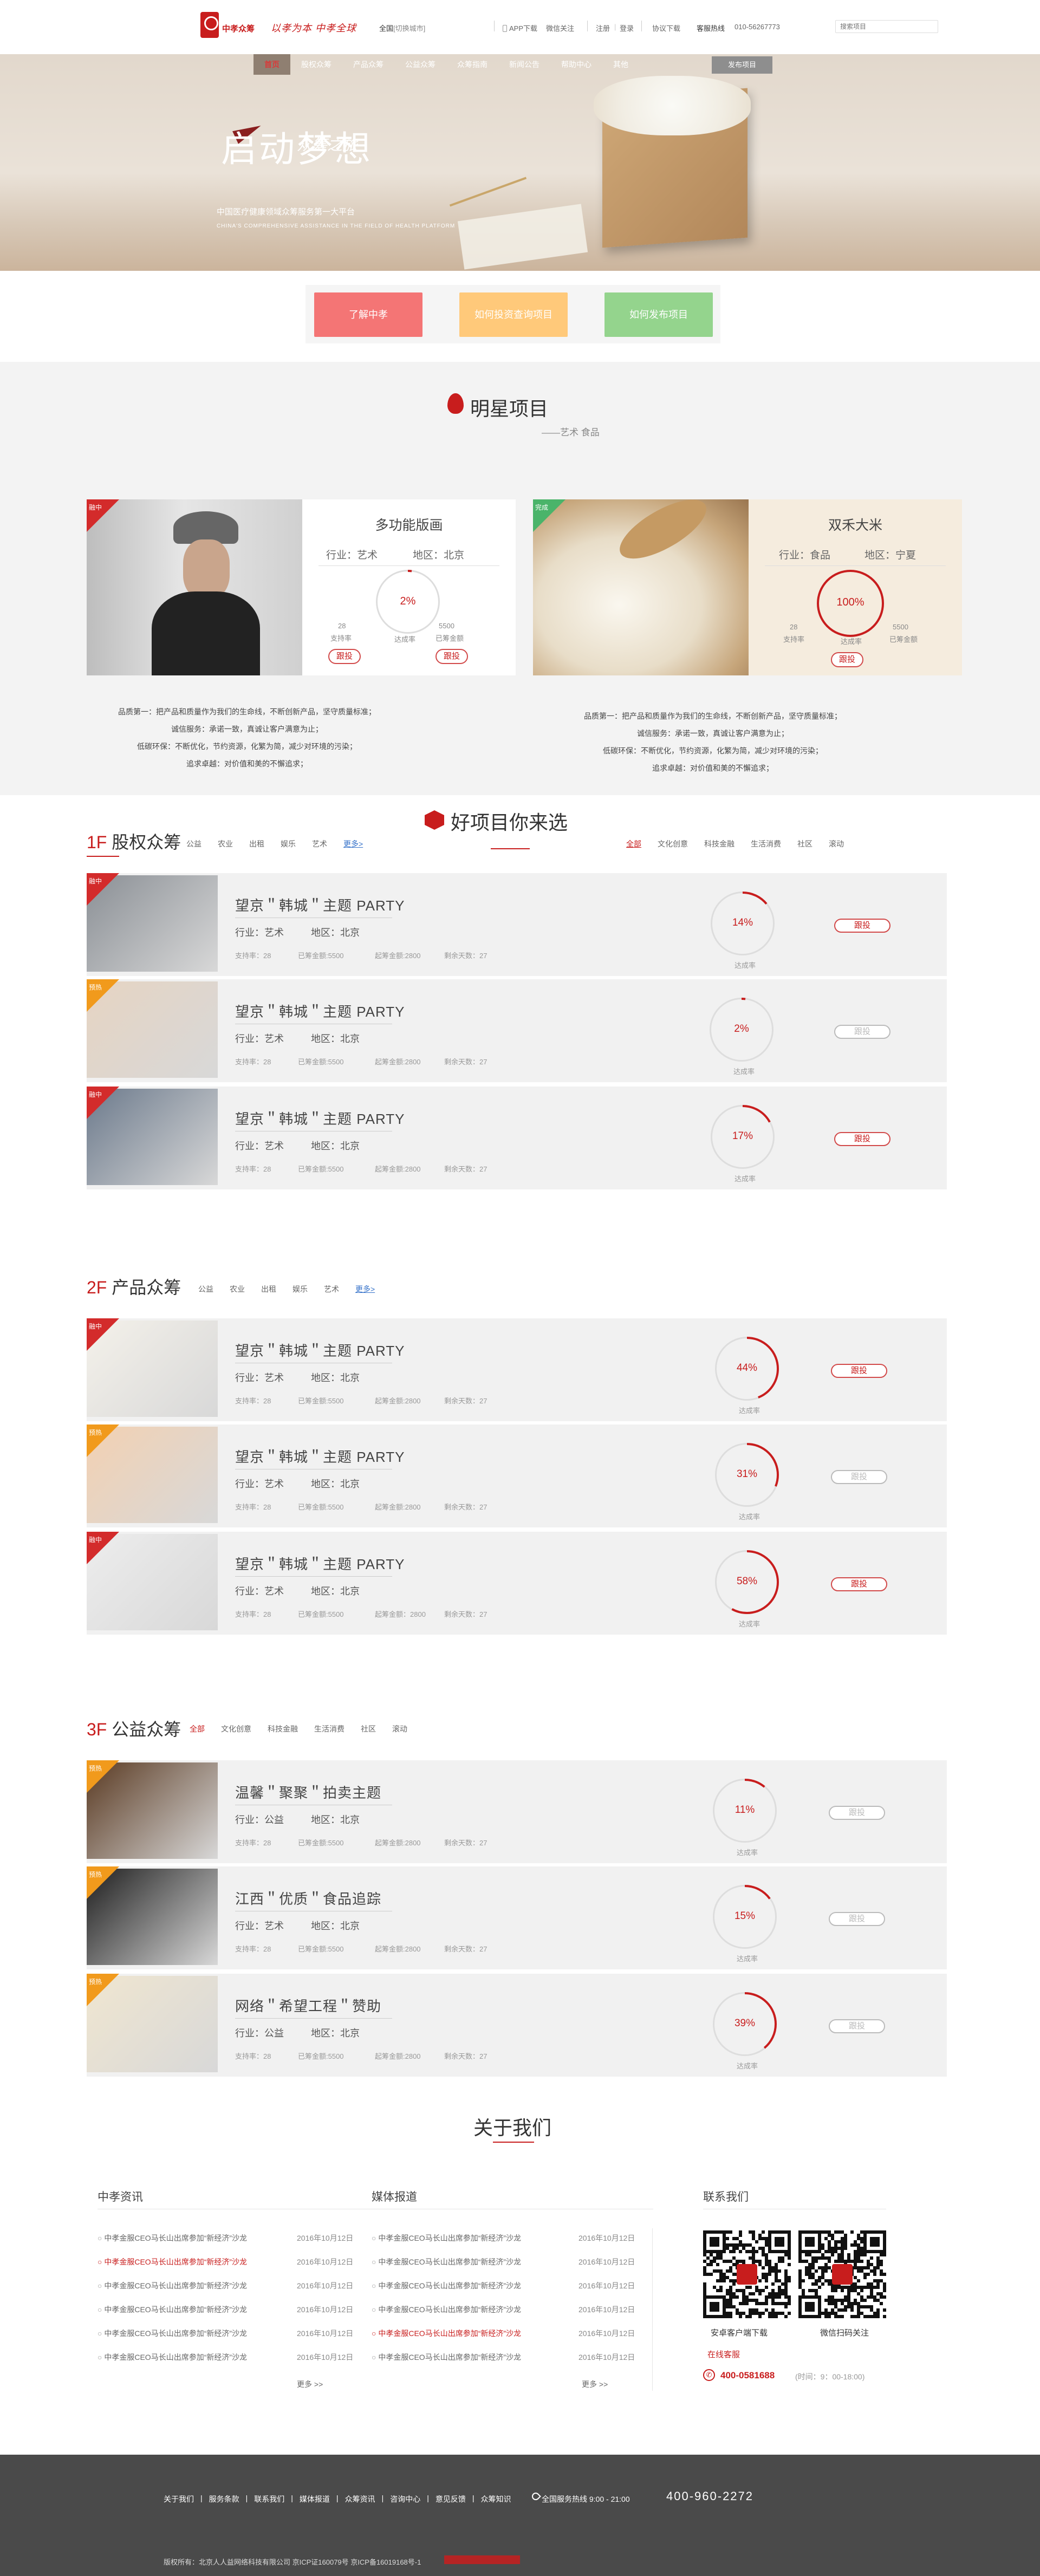 The height and width of the screenshot is (2576, 1040). Describe the element at coordinates (238, 28) in the screenshot. I see `brand-name: 中孝众筹` at that location.